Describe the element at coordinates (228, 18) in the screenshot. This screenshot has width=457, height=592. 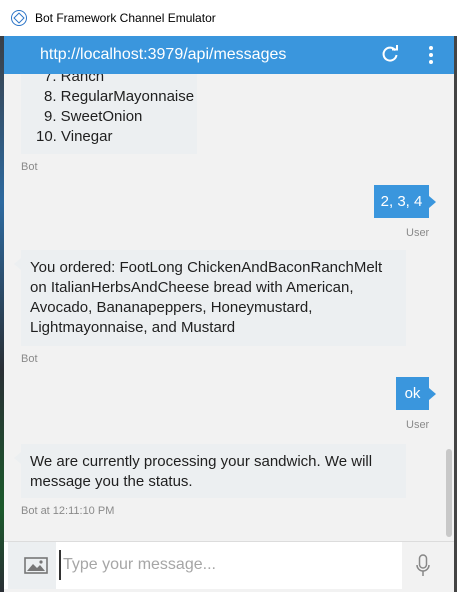
I see `title-bar: Bot Framework Channel Emulator` at that location.